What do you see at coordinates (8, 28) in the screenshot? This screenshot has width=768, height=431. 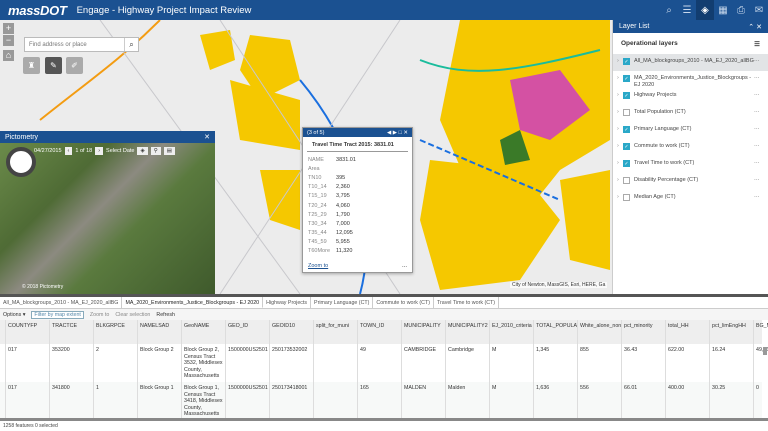 I see `zoom-in-button: +` at bounding box center [8, 28].